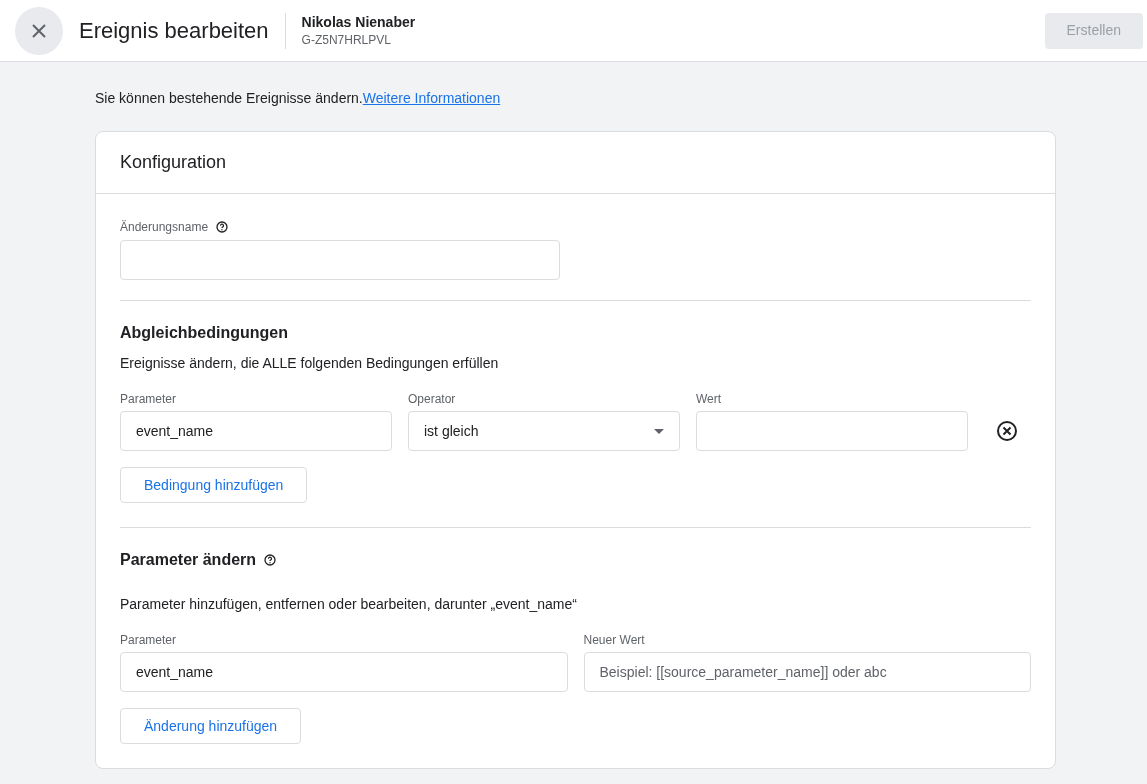 The height and width of the screenshot is (784, 1147). I want to click on more-info-link: Weitere Informationen, so click(431, 98).